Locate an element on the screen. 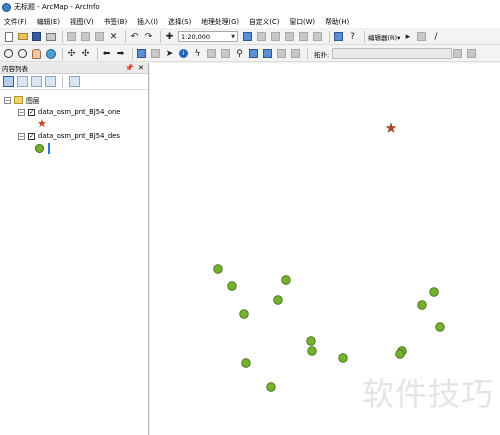 This screenshot has width=500, height=435. print-button is located at coordinates (50, 36).